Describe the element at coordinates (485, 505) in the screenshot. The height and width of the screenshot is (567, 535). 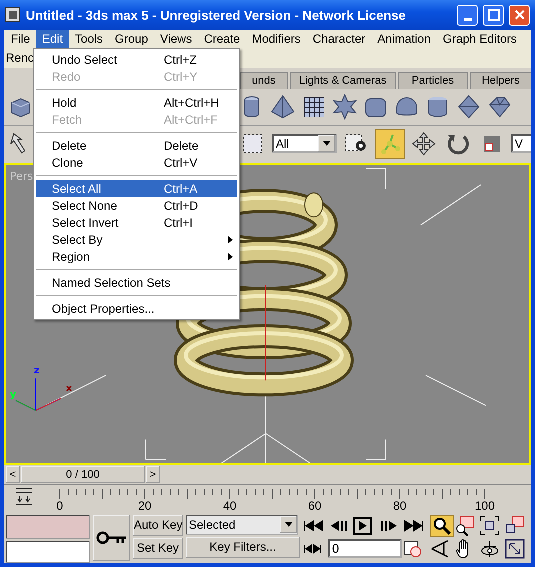
I see `timeline-label: 100` at that location.